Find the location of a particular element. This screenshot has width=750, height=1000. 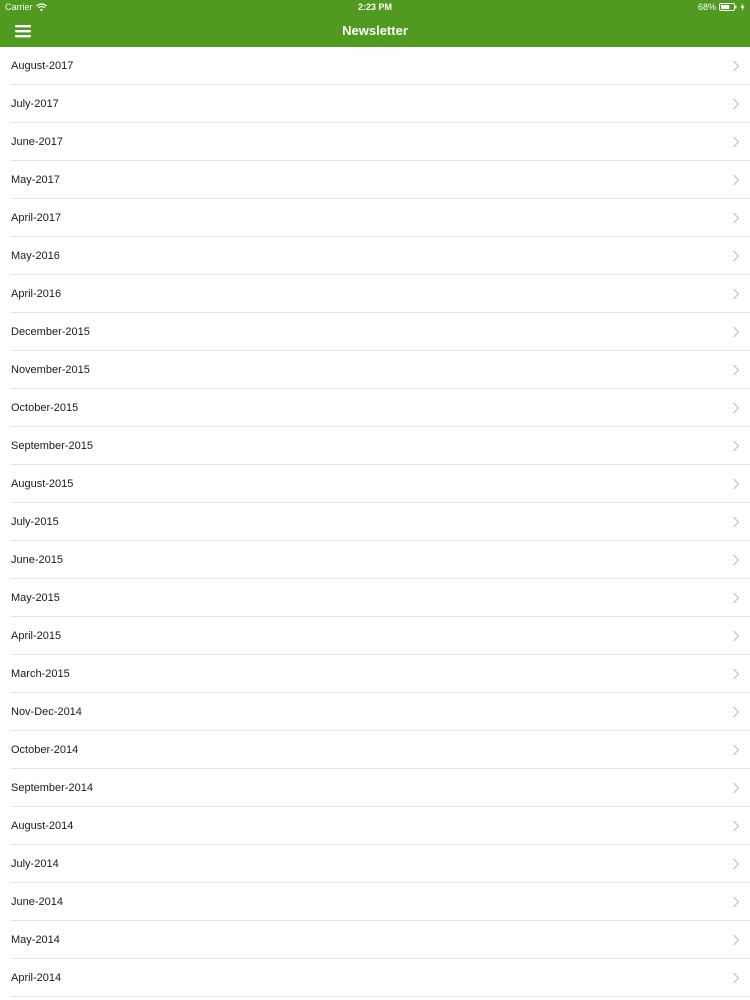

list-item: March-2015 is located at coordinates (375, 674).